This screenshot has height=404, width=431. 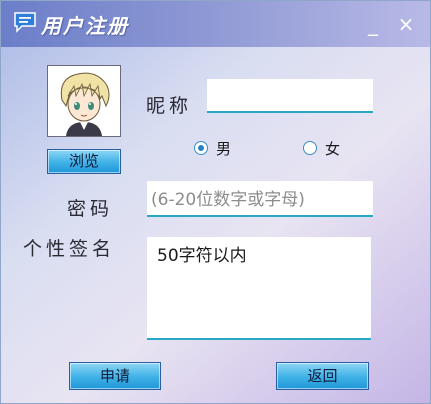 I want to click on chat-bubble-icon, so click(x=25, y=22).